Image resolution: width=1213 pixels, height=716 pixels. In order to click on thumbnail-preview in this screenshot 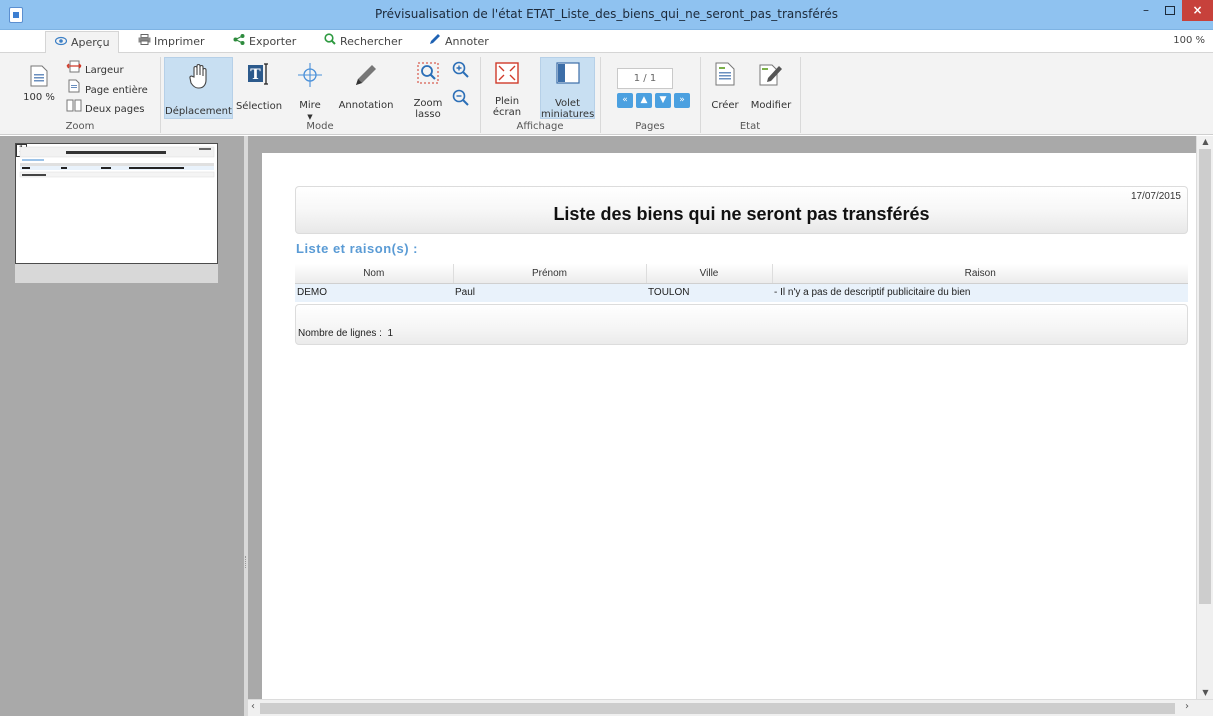, I will do `click(117, 162)`.